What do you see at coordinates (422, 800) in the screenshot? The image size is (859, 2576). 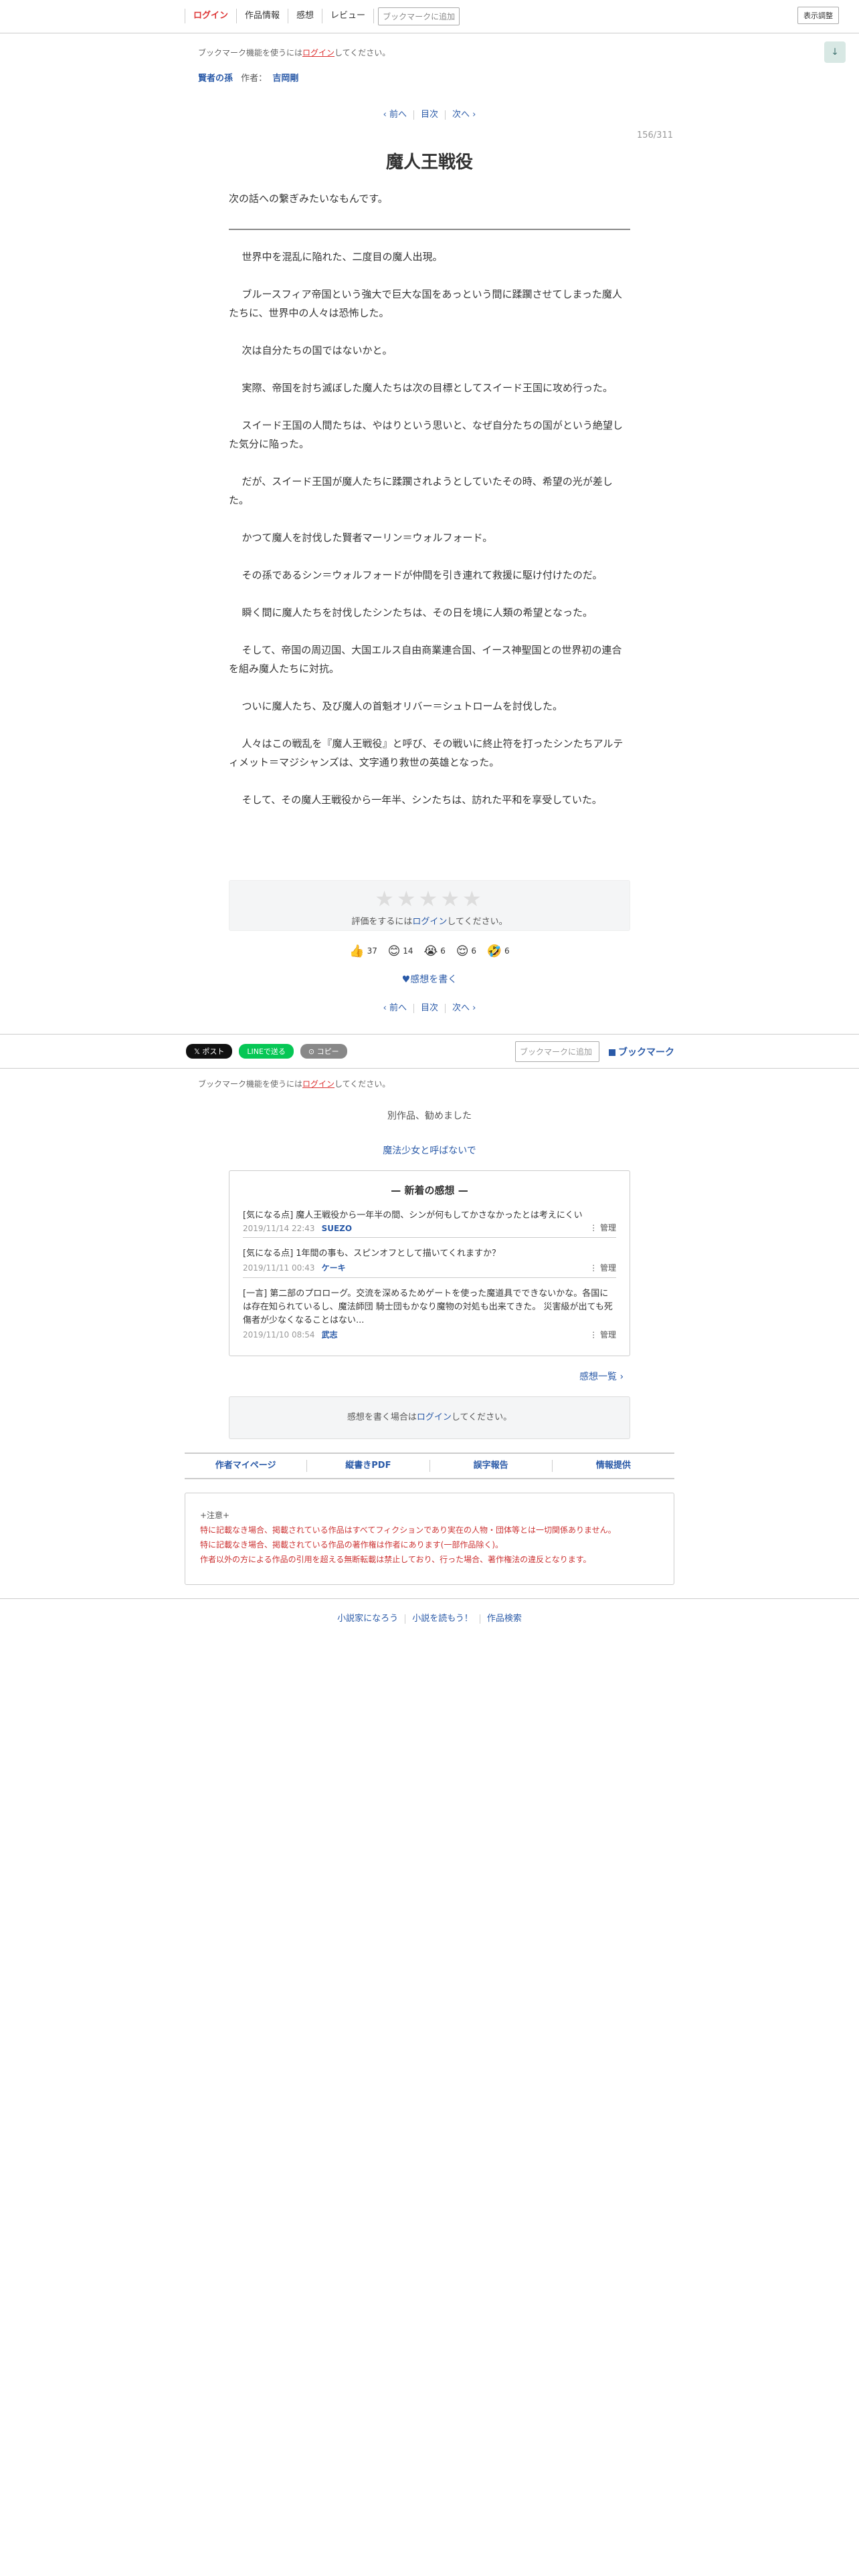 I see `body-paragraph: そして、その魔人王戦役から一年半、シンたちは、訪れた平和を享受していた。` at bounding box center [422, 800].